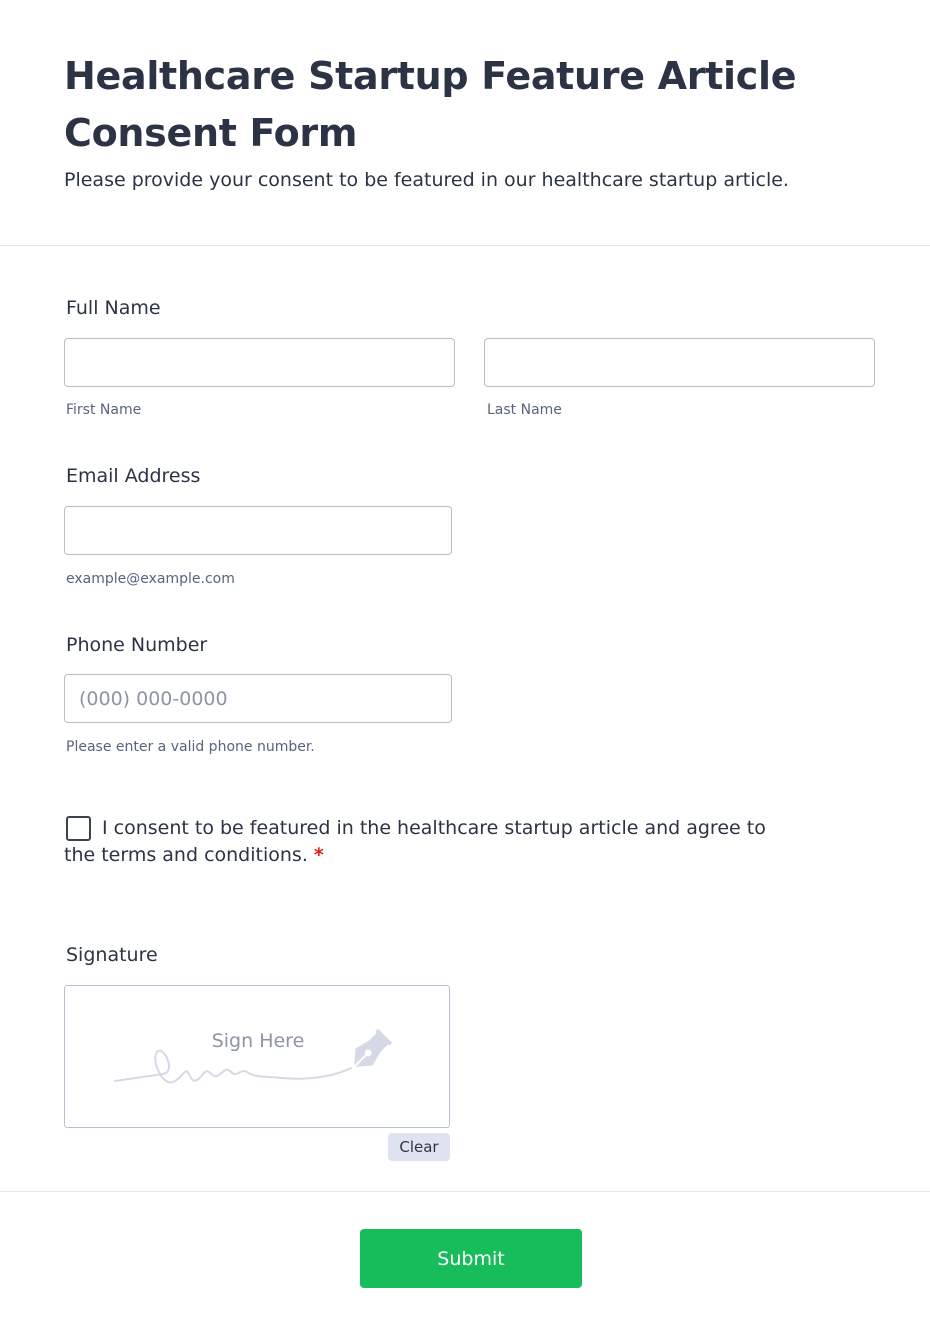 The height and width of the screenshot is (1338, 930). Describe the element at coordinates (465, 1191) in the screenshot. I see `footer-divider` at that location.